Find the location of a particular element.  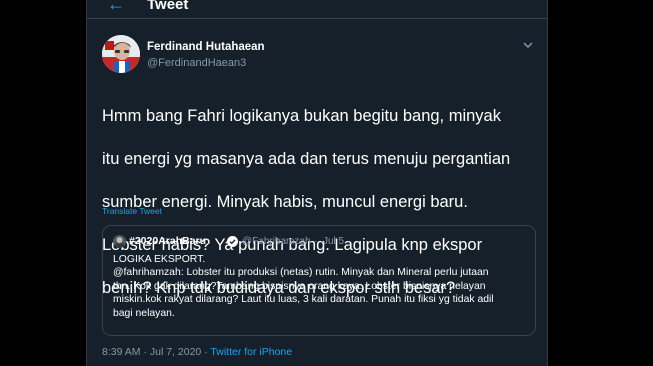

quoted-line: LOGIKA EKSPORT. is located at coordinates (159, 259).